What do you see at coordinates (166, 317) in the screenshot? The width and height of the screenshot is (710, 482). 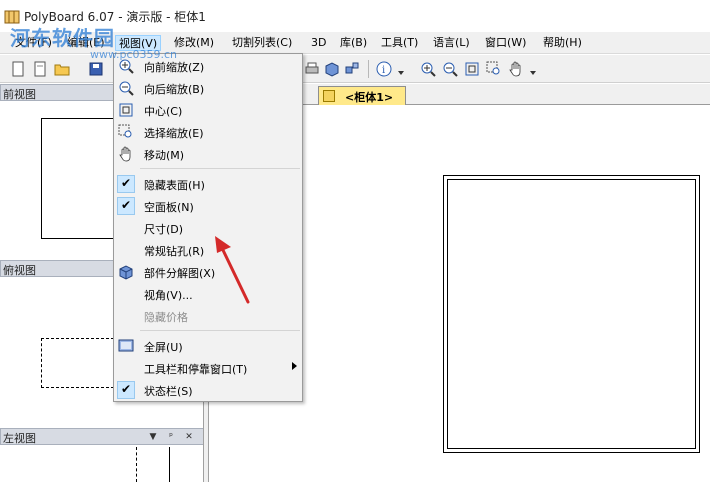 I see `menu-item-label: 隐藏价格` at bounding box center [166, 317].